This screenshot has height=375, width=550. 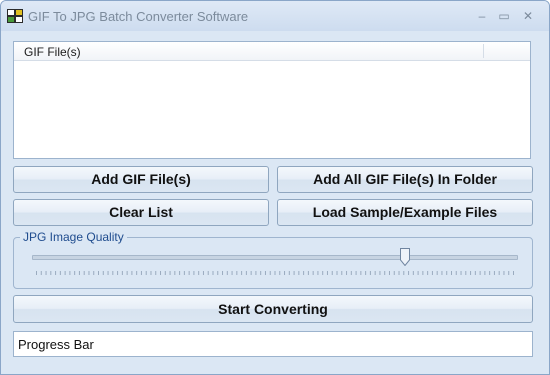 I want to click on clear-list-button: Clear List, so click(x=141, y=212).